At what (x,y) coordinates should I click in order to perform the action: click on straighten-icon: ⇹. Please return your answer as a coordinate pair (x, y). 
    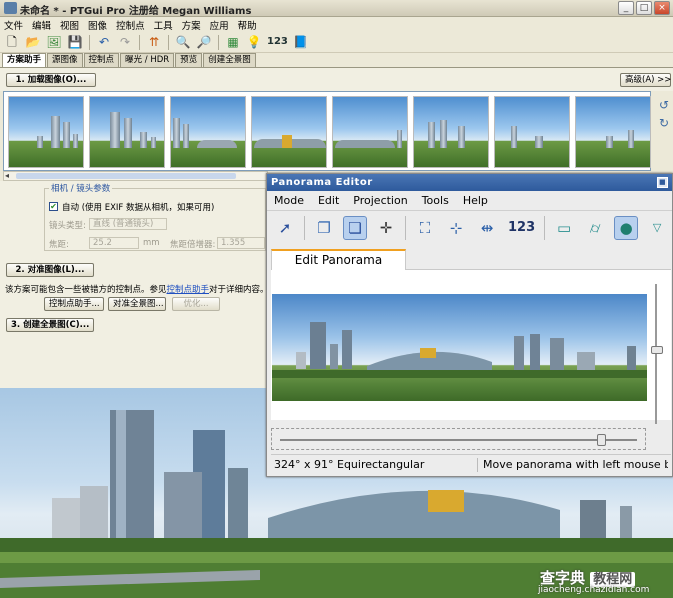
    Looking at the image, I should click on (487, 228).